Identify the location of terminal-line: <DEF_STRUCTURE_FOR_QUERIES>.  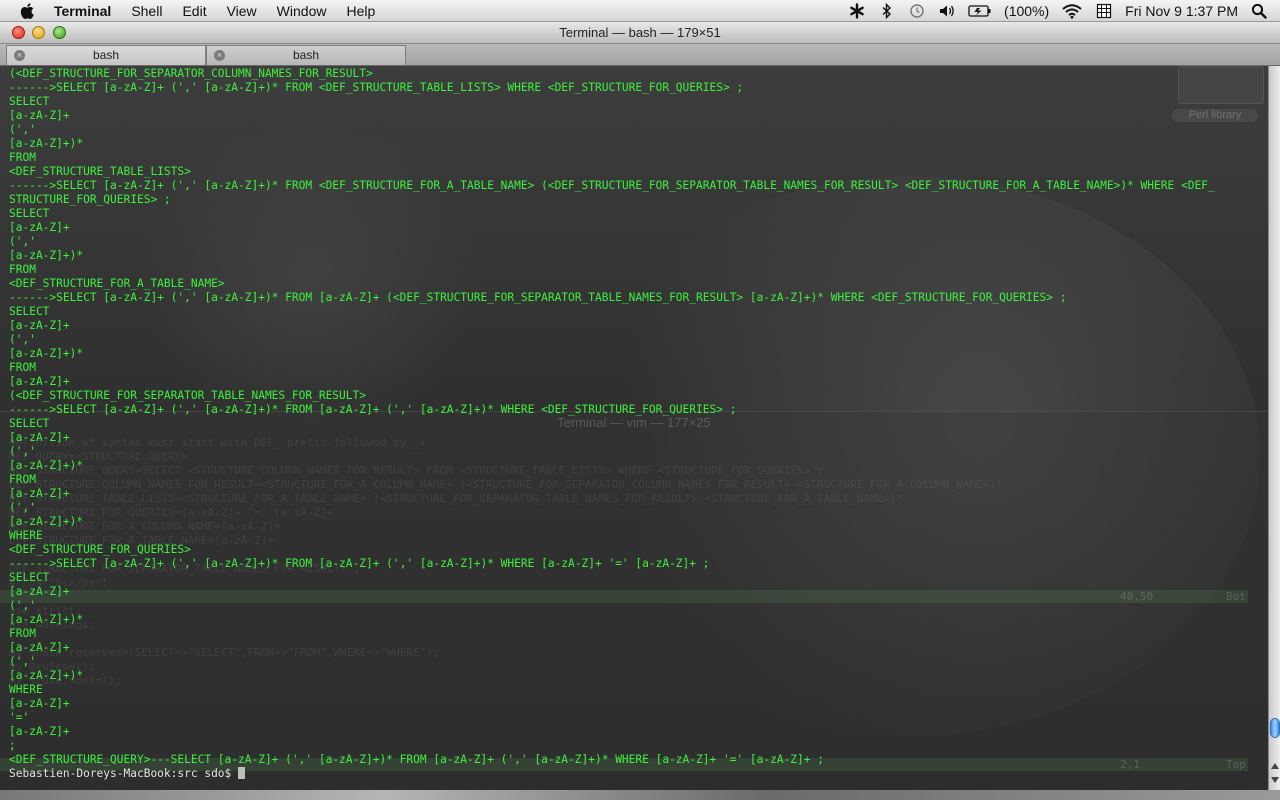
(100, 549).